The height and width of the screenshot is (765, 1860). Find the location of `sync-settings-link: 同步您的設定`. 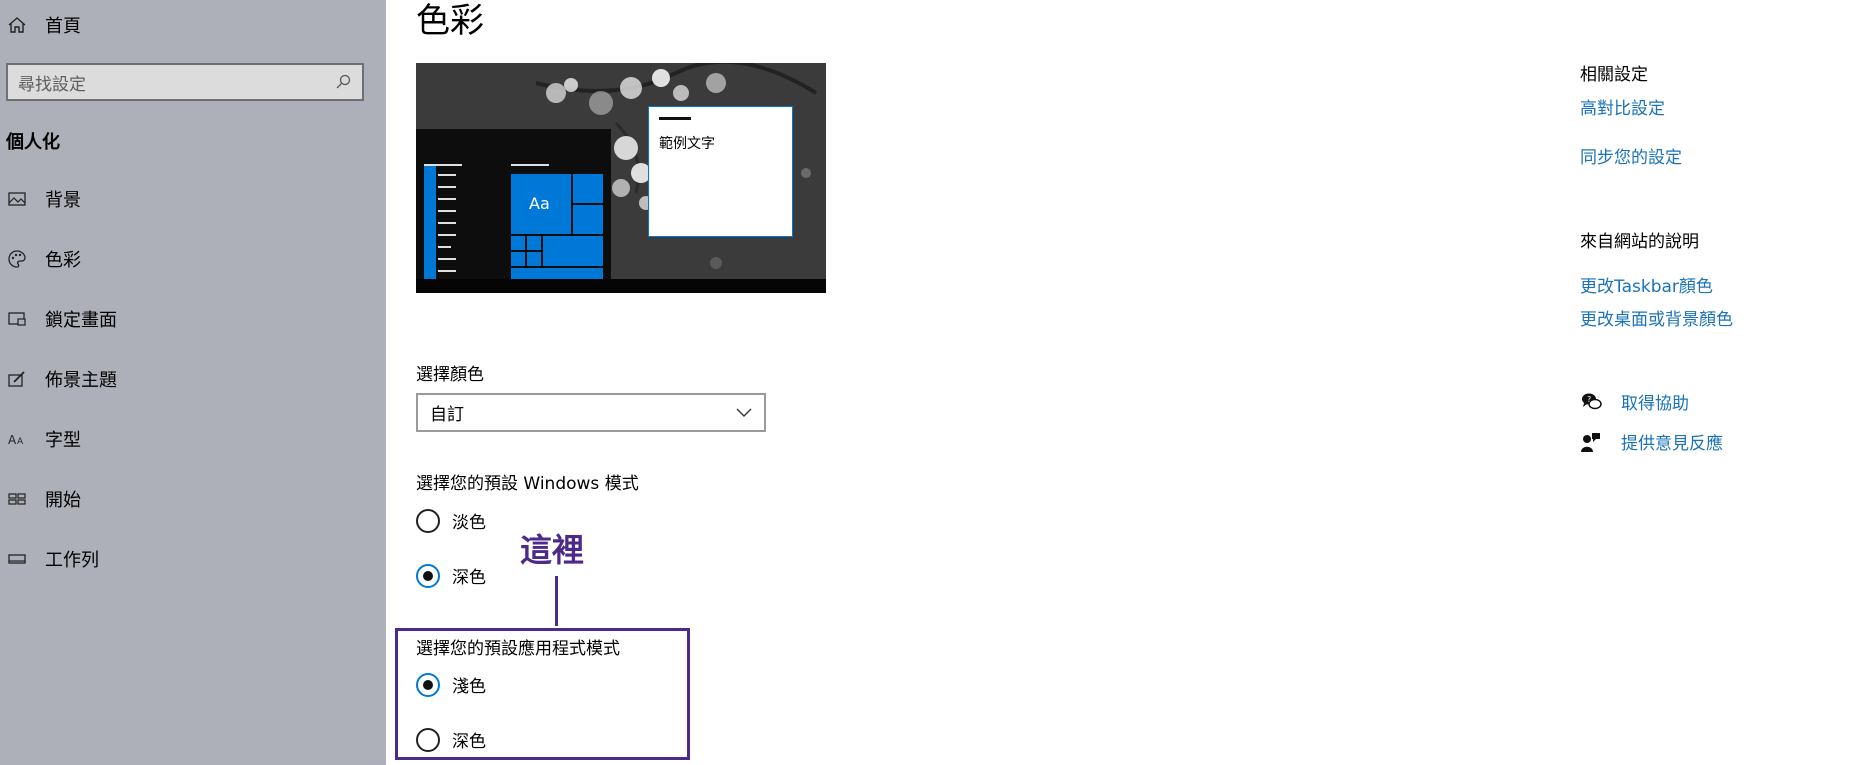

sync-settings-link: 同步您的設定 is located at coordinates (1631, 155).